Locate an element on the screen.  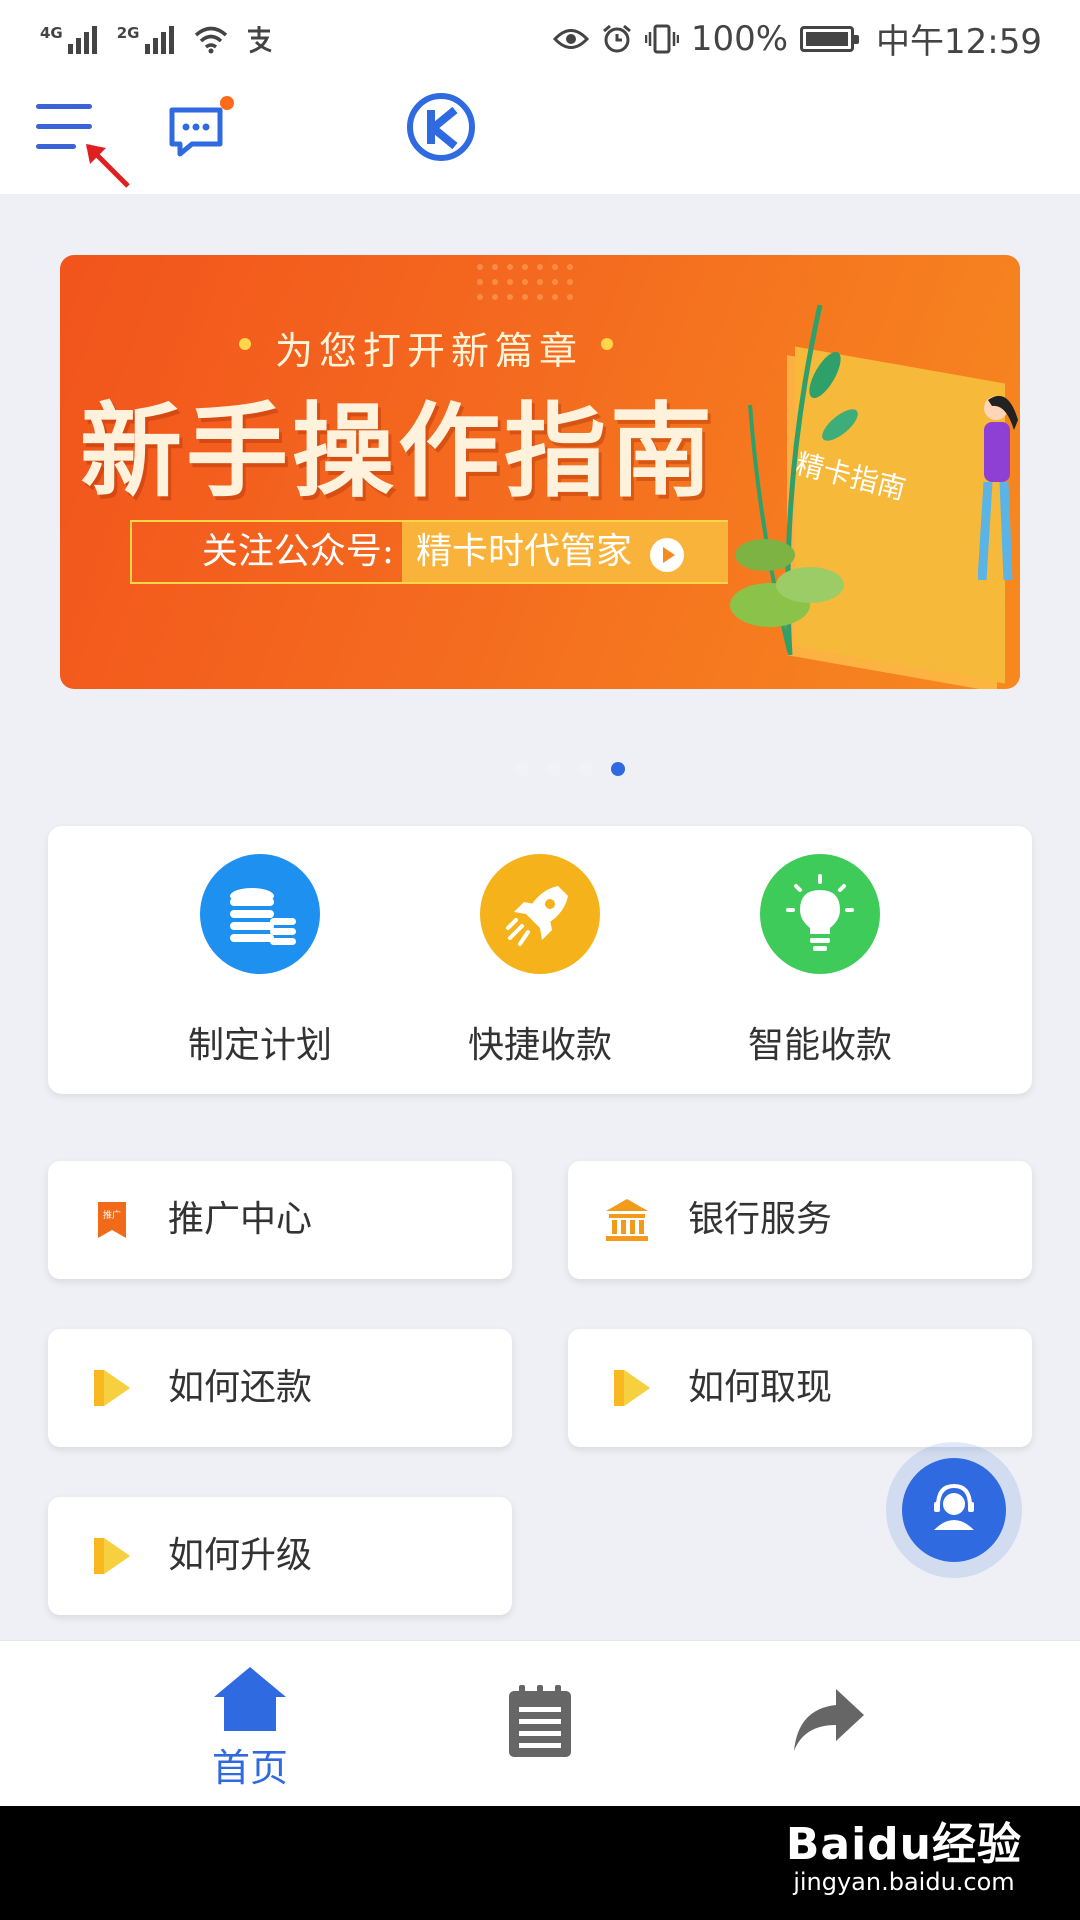
coins-stack-icon is located at coordinates (260, 914).